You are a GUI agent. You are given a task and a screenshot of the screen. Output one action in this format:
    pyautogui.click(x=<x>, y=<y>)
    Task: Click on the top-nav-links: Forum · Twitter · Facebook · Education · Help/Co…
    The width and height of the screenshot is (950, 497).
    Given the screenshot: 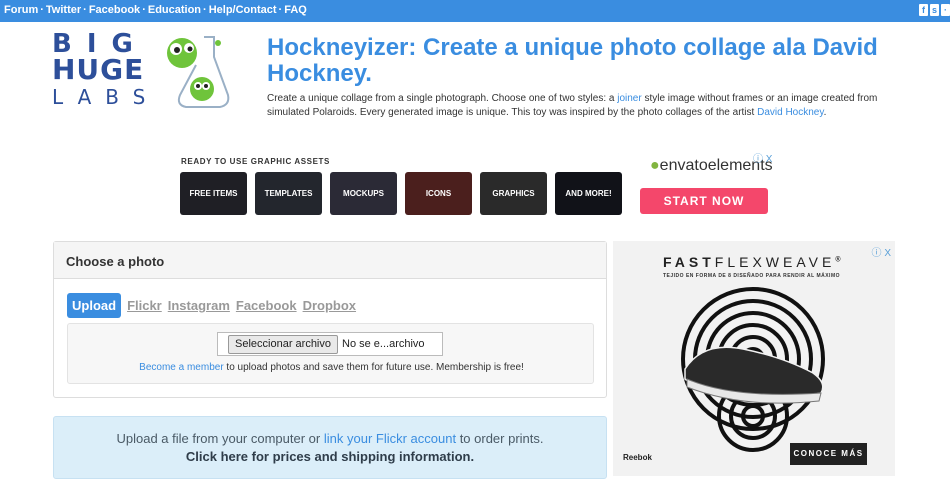 What is the action you would take?
    pyautogui.click(x=155, y=10)
    